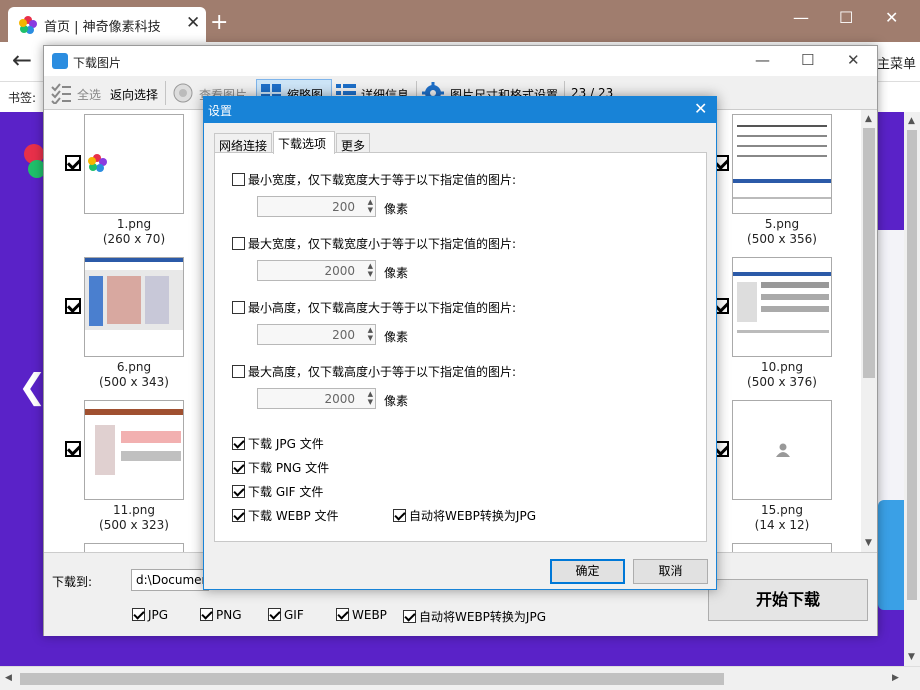 This screenshot has width=920, height=690. Describe the element at coordinates (61, 93) in the screenshot. I see `select-all-icon` at that location.